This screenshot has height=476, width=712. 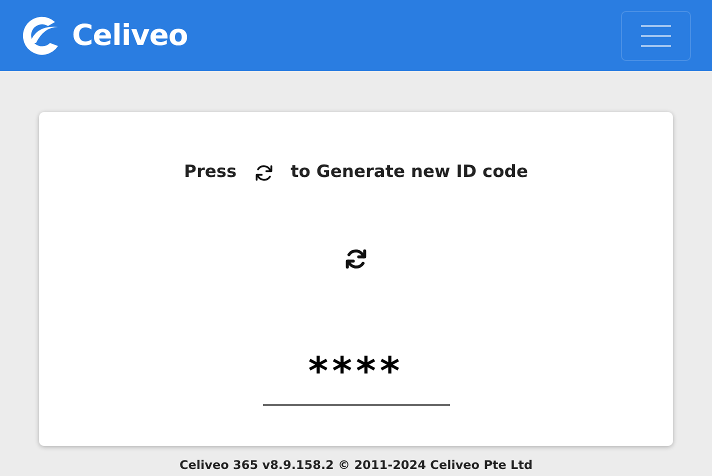 I want to click on footer-text: Celiveo 365 v8.9.158.2 © 2011-2024 Celiveo Pte Ltd, so click(x=356, y=465).